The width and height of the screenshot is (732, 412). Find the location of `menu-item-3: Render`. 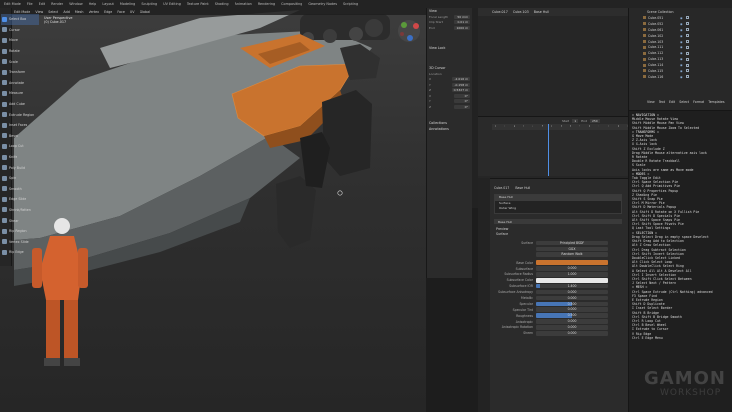

menu-item-3: Render is located at coordinates (57, 4).